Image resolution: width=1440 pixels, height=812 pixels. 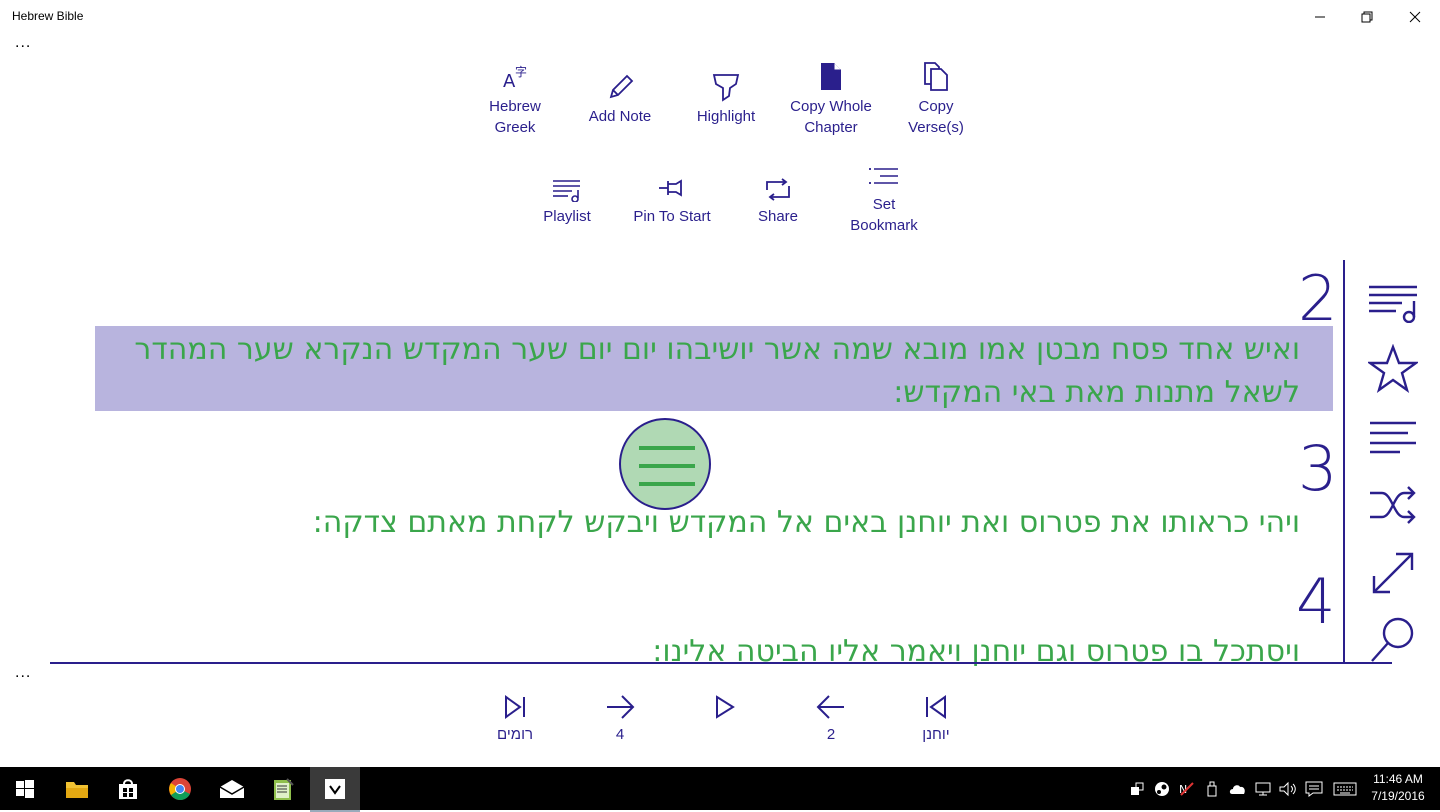 I want to click on copy-icon, so click(x=936, y=76).